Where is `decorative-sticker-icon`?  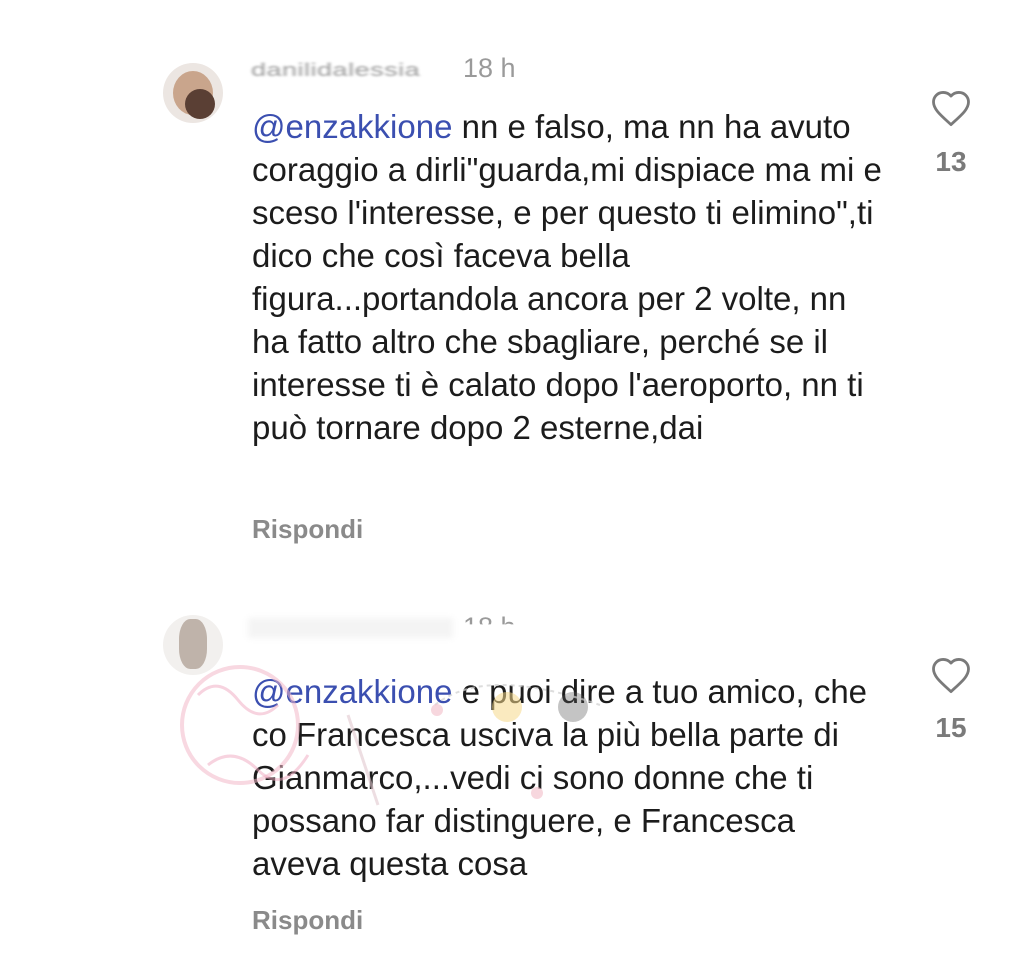 decorative-sticker-icon is located at coordinates (516, 741).